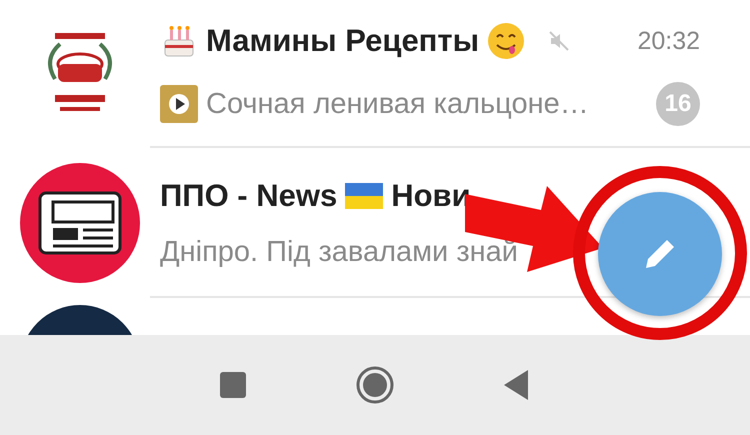 The height and width of the screenshot is (435, 750). What do you see at coordinates (233, 385) in the screenshot?
I see `recents-icon` at bounding box center [233, 385].